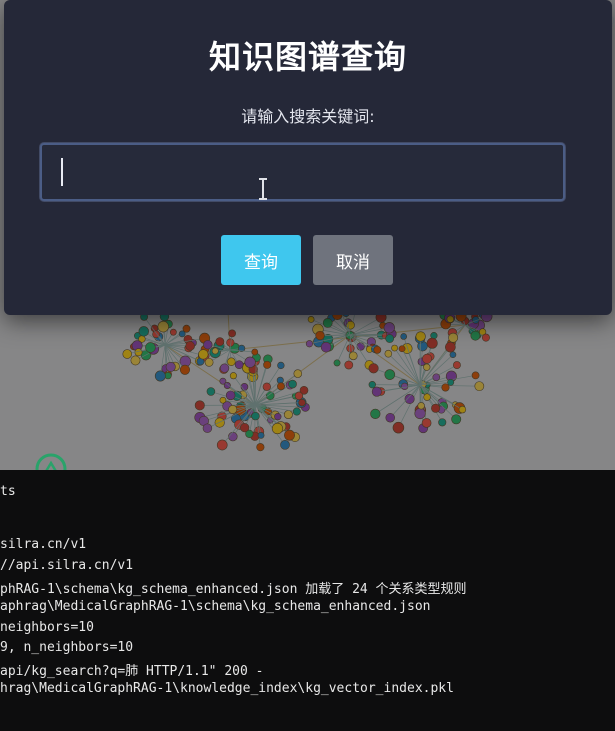 This screenshot has height=731, width=615. What do you see at coordinates (67, 647) in the screenshot?
I see `terminal-line: 9, n_neighbors=10` at bounding box center [67, 647].